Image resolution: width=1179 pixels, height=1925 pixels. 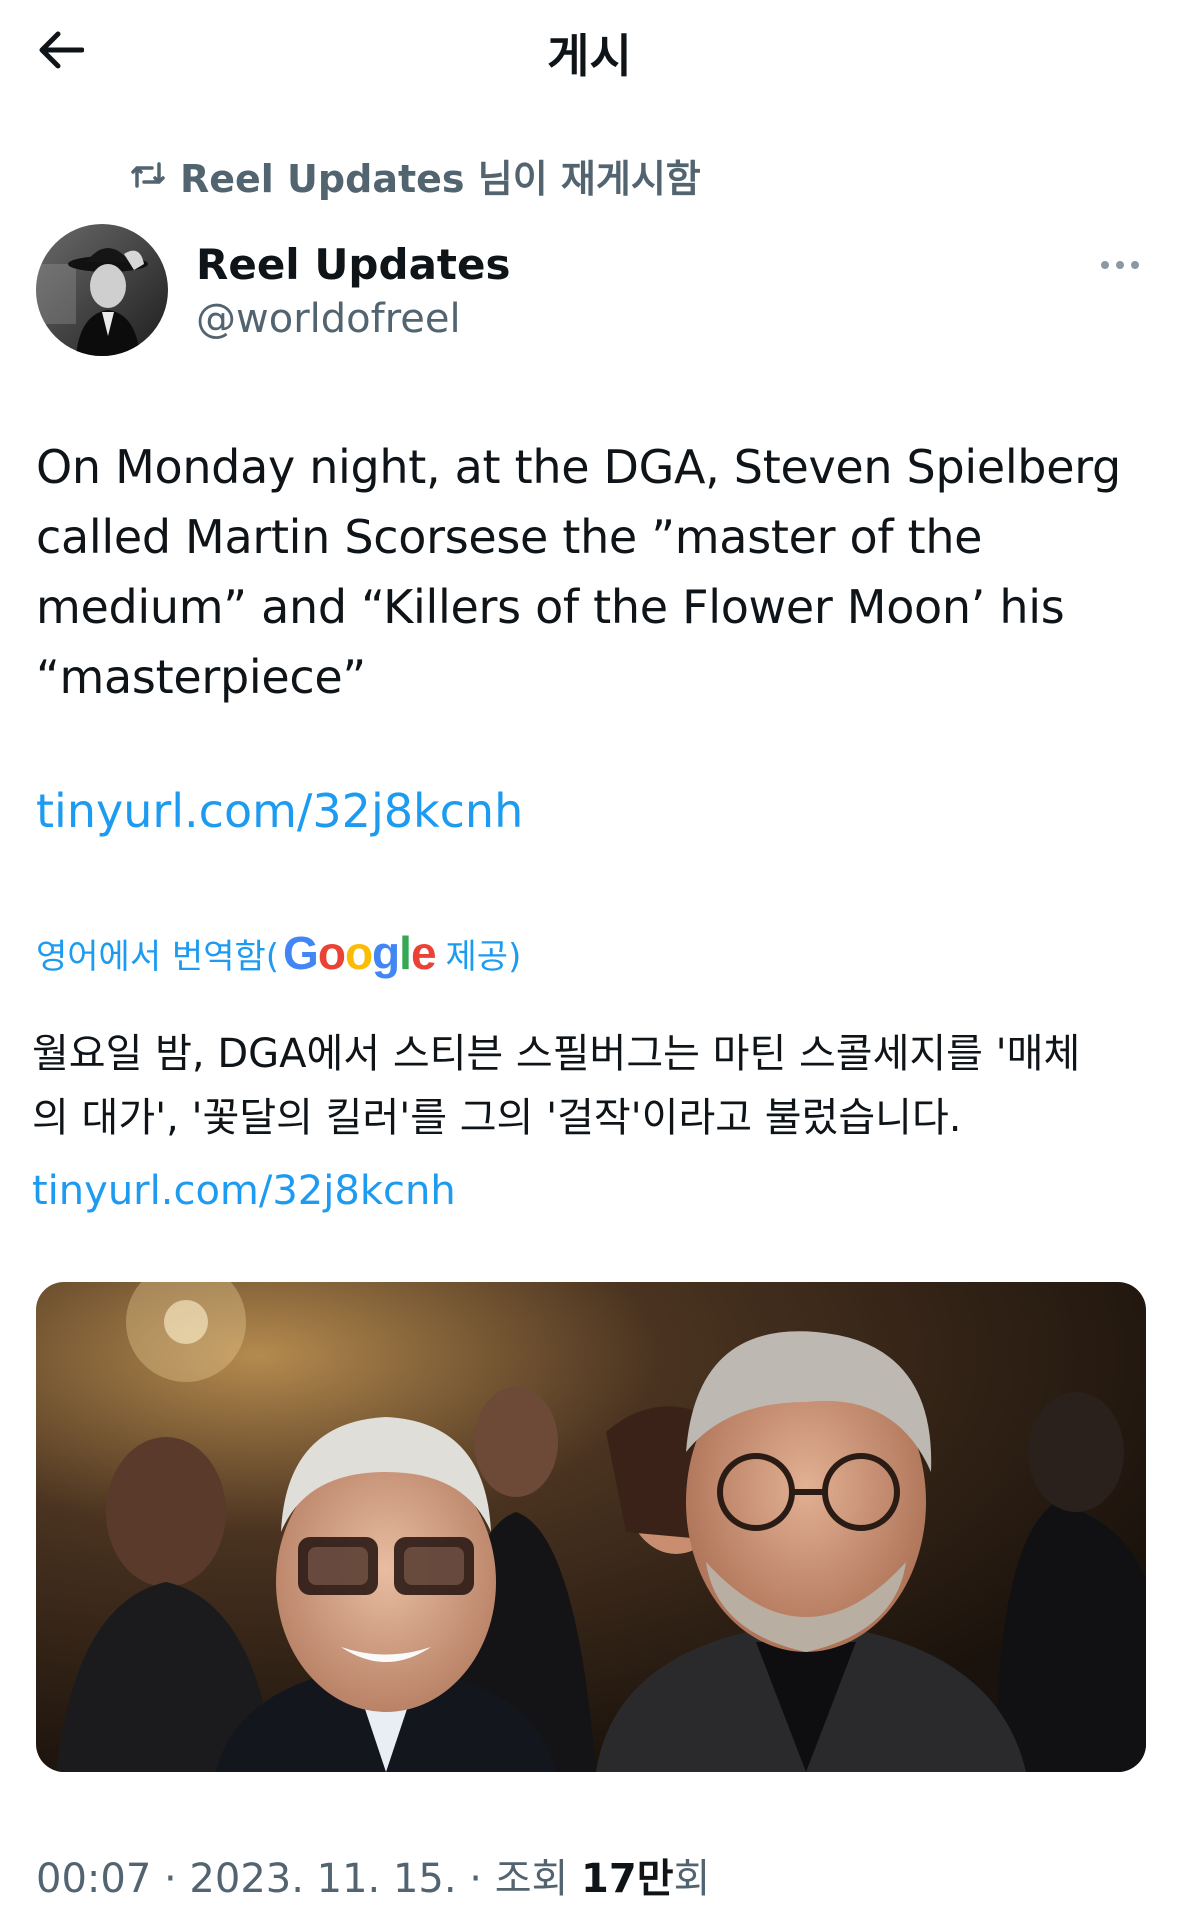 I want to click on translation-attribution: 영어에서 번역함( Google 제공), so click(x=278, y=953).